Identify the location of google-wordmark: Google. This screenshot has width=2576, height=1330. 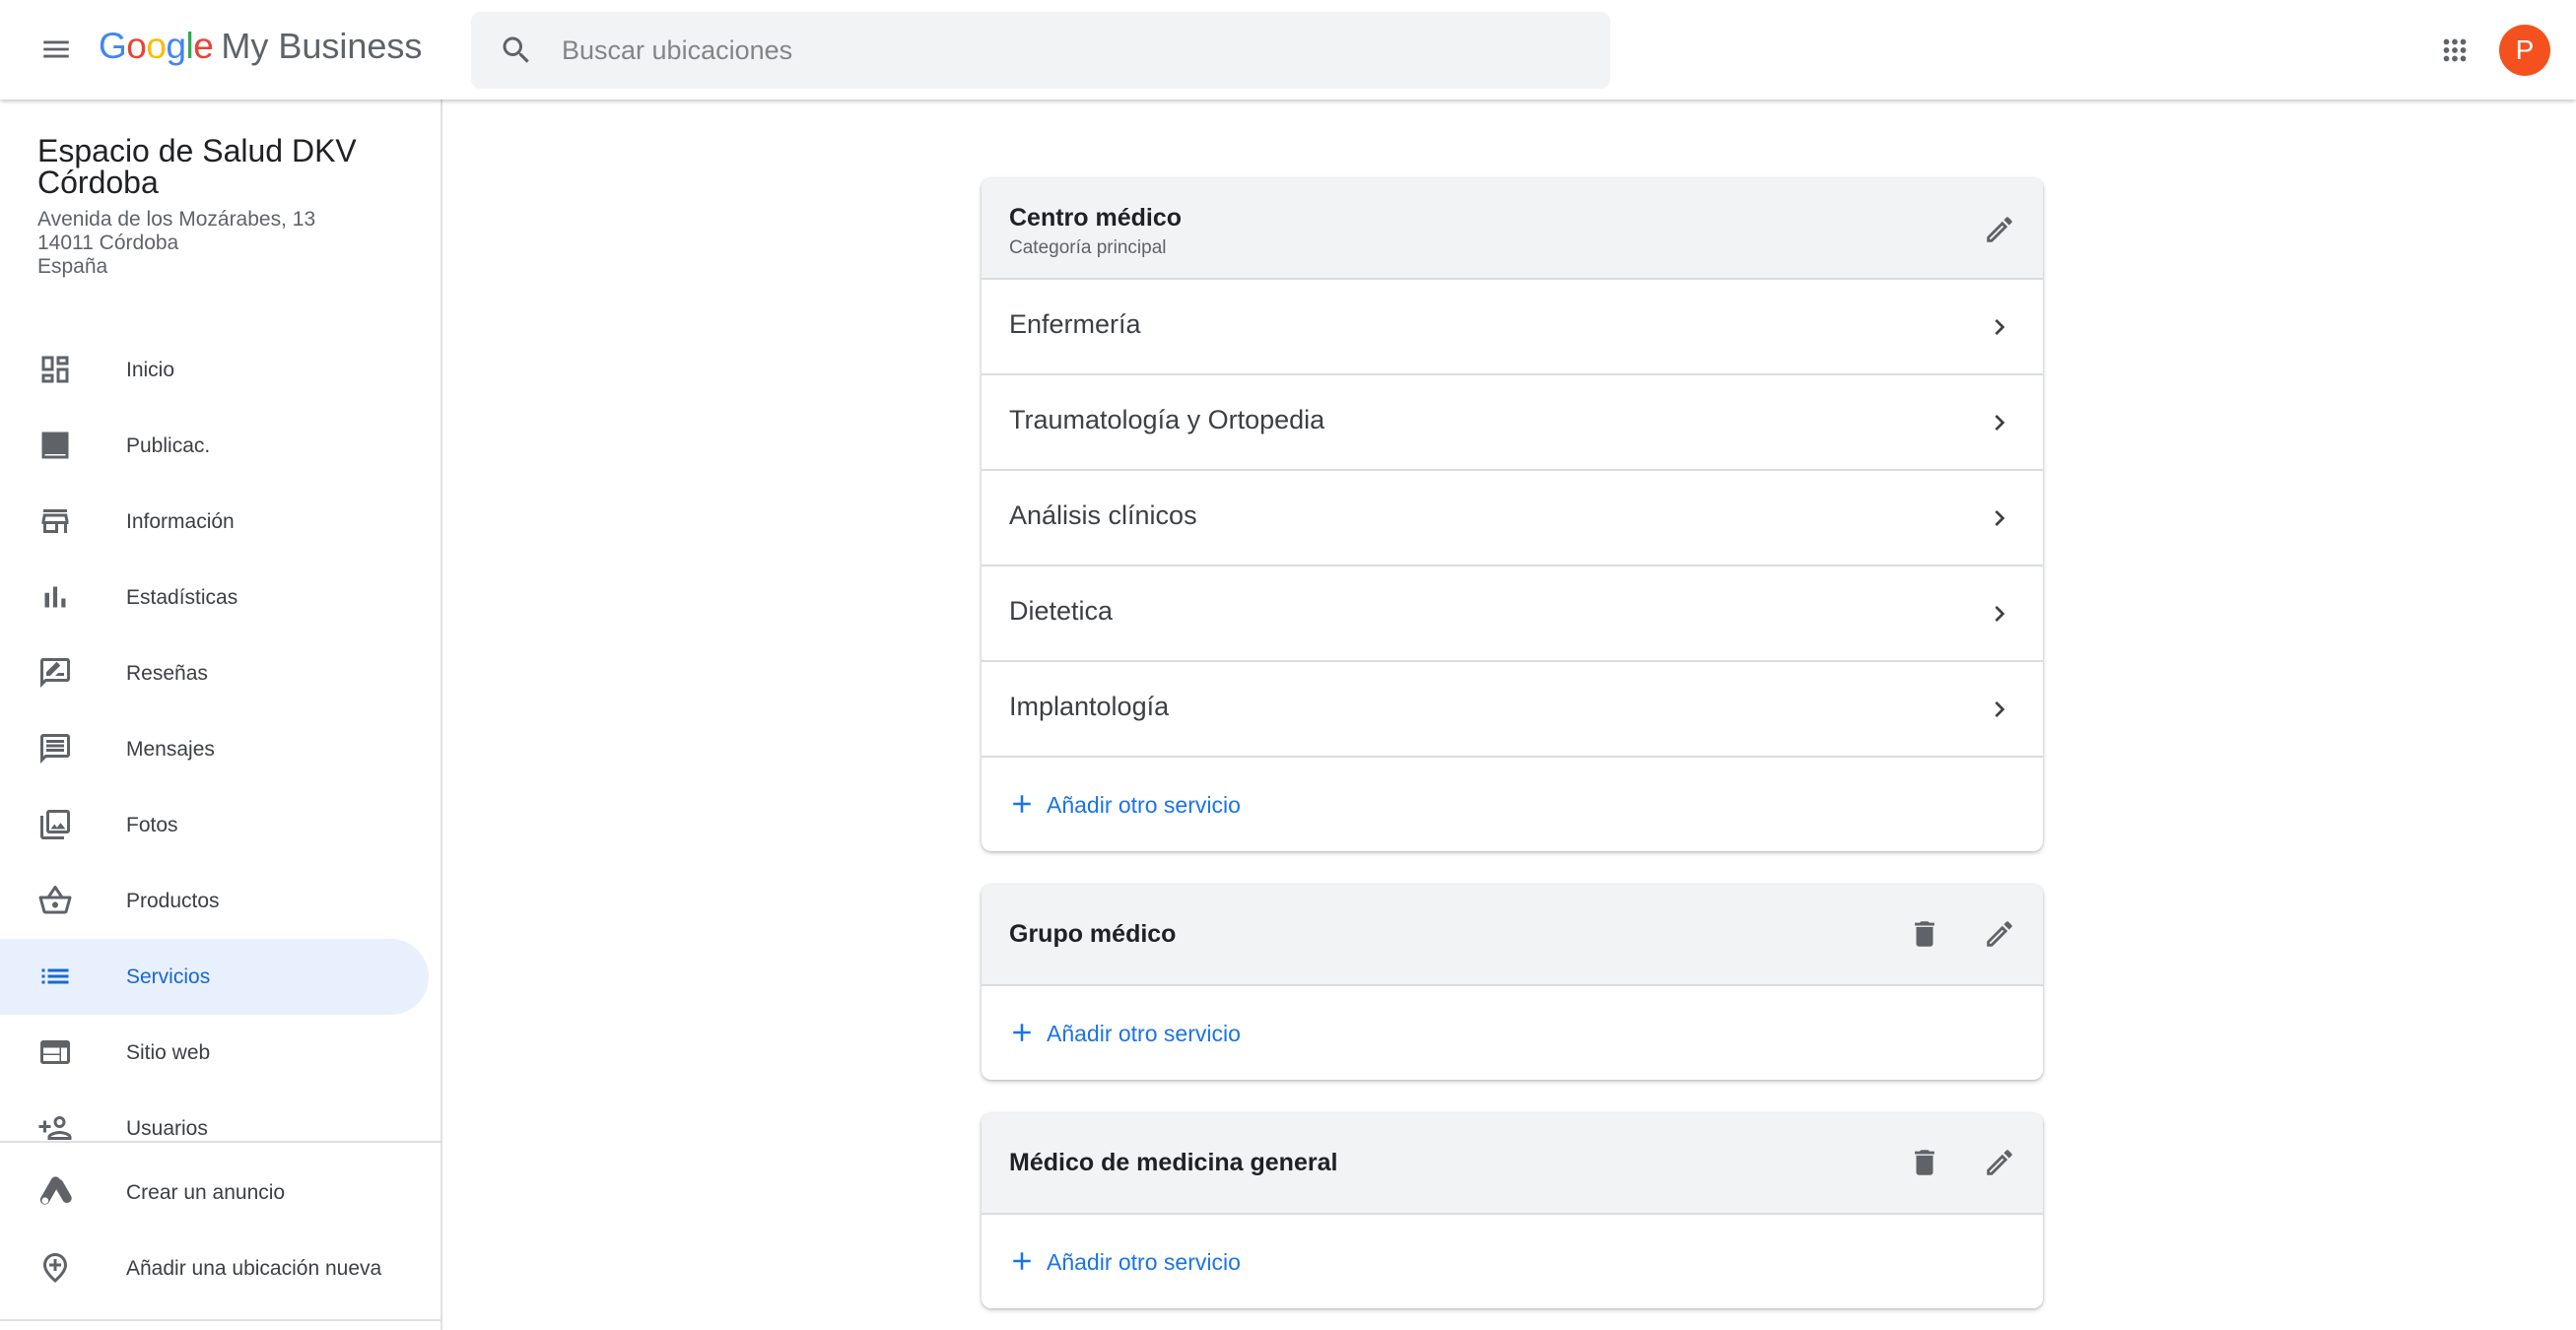
(156, 46).